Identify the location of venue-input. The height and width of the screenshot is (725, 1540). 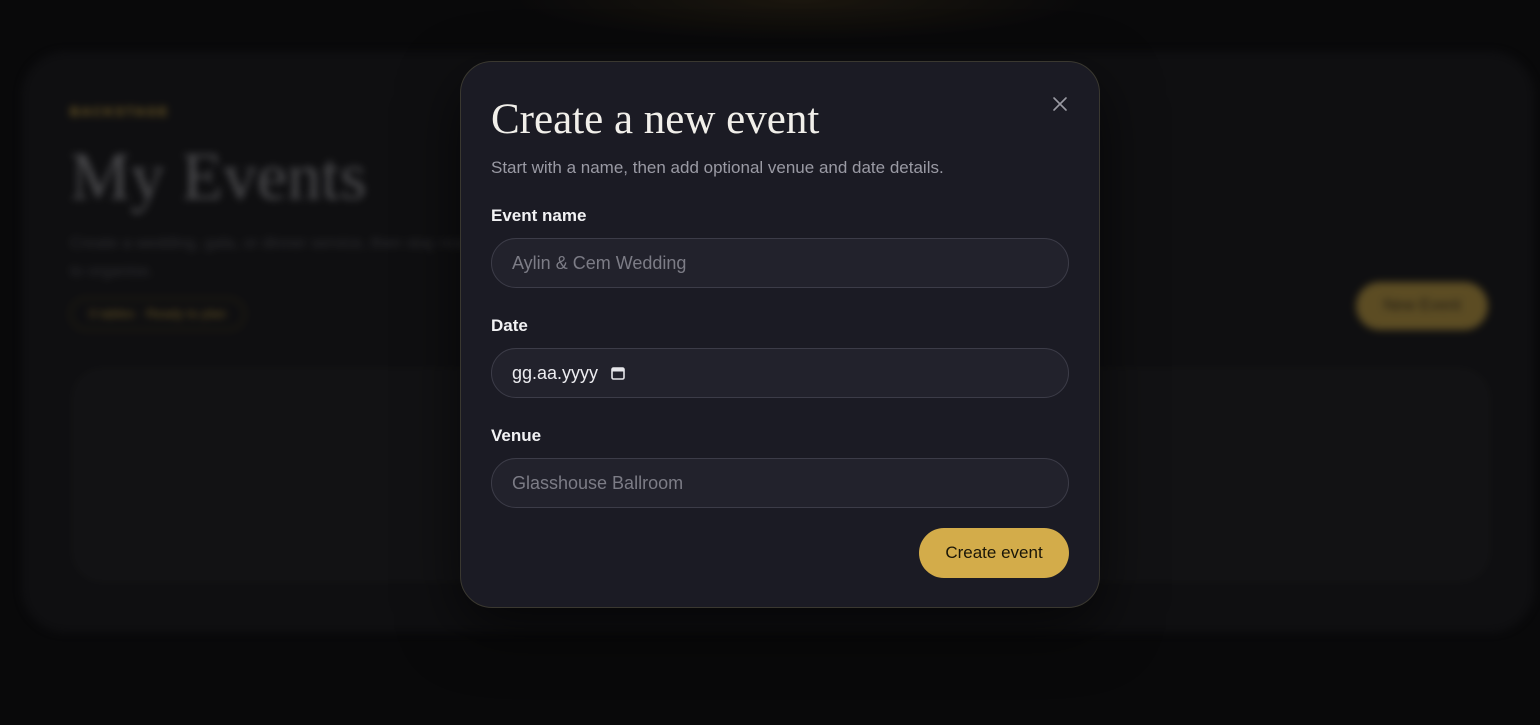
(780, 483).